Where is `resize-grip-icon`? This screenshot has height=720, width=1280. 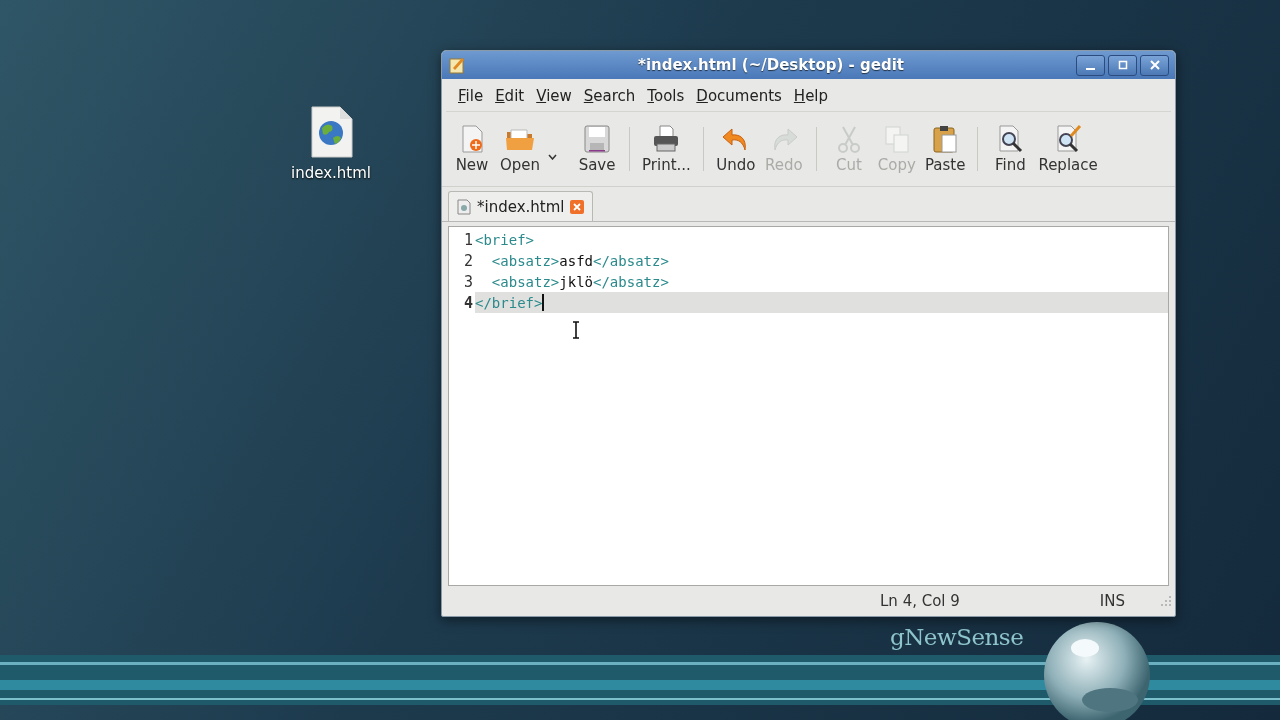
resize-grip-icon is located at coordinates (1166, 601).